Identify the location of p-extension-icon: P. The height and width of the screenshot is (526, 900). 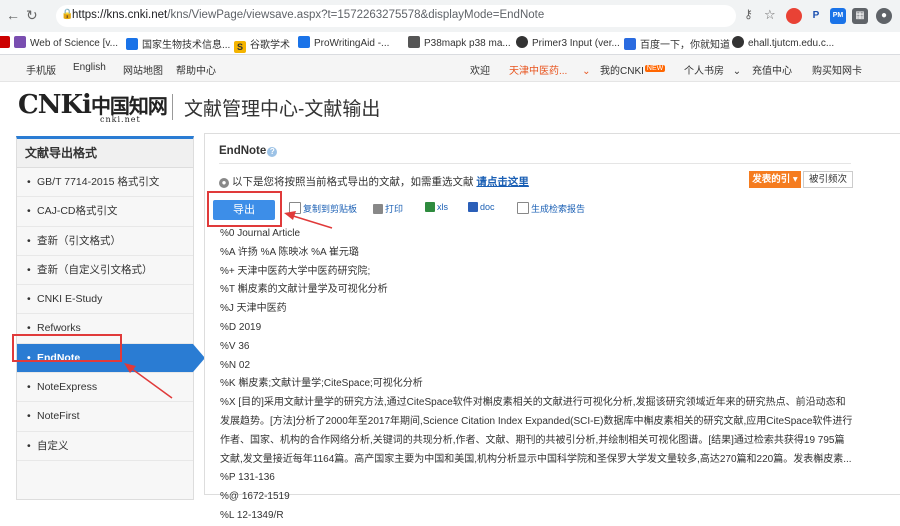
(816, 16).